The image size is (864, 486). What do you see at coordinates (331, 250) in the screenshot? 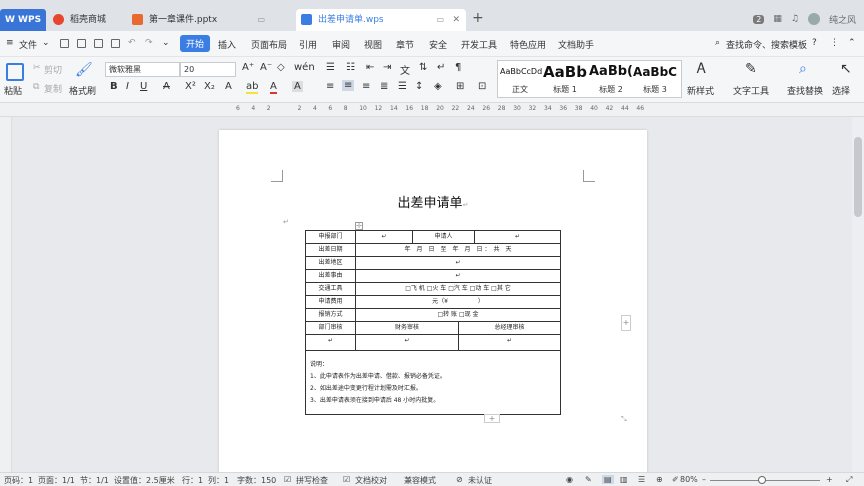
I see `table-cell: 出差日期` at bounding box center [331, 250].